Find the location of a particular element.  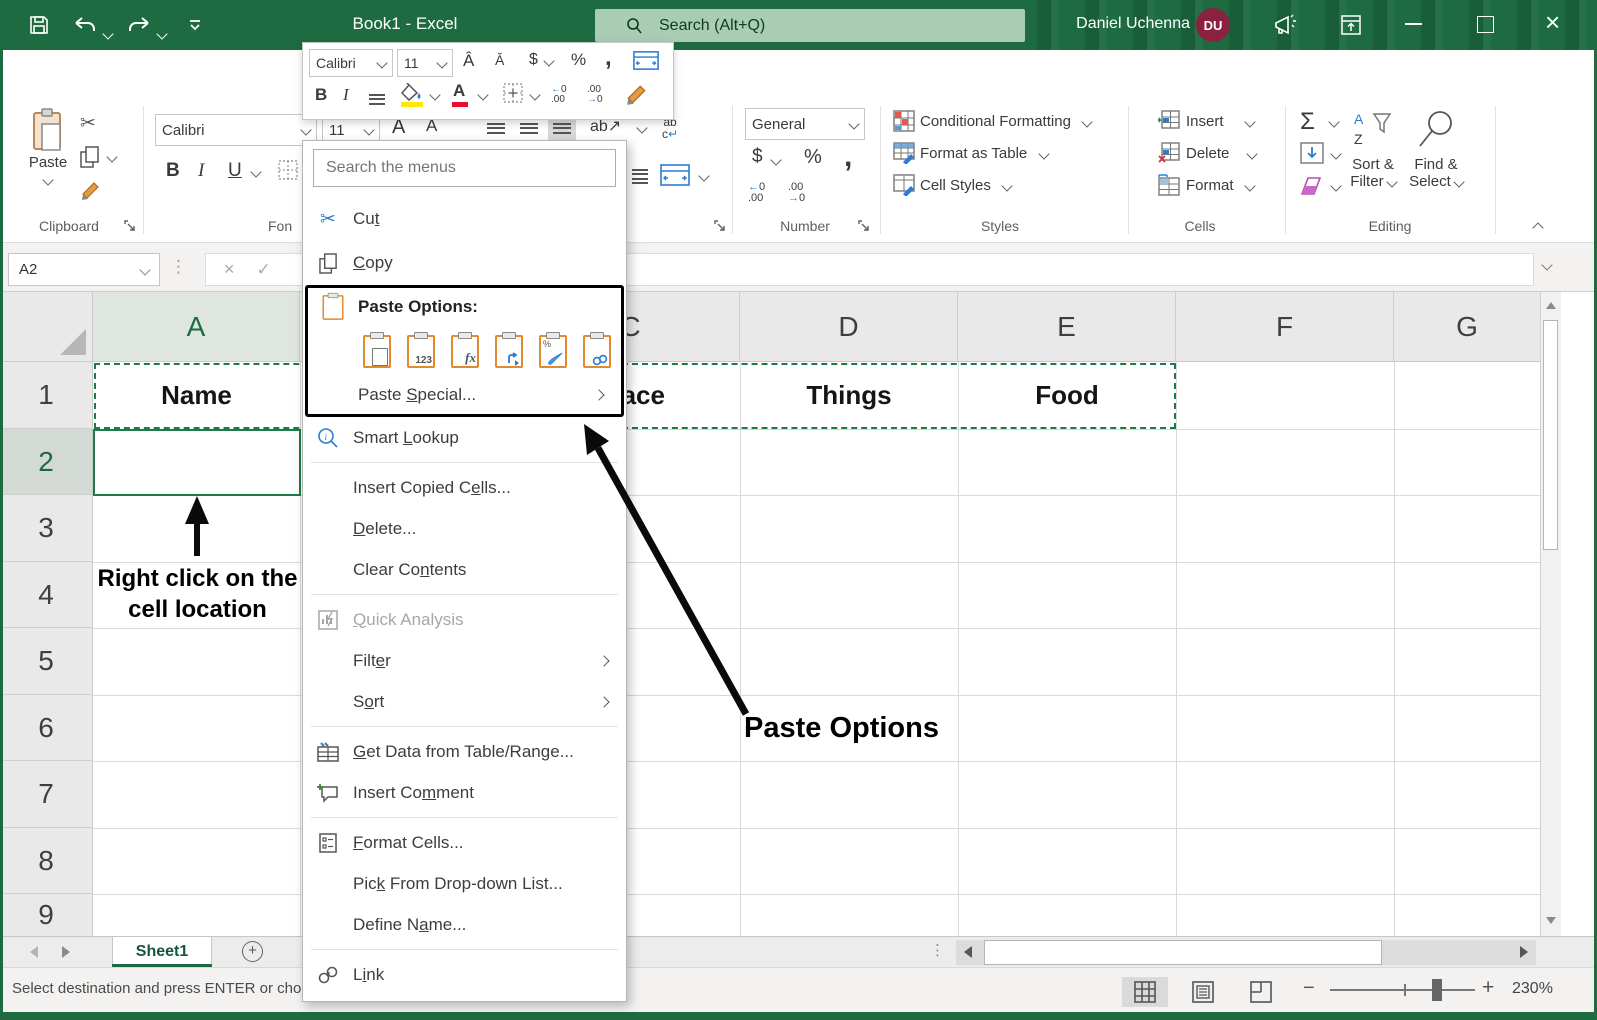

clipboard-dialog-launcher-icon is located at coordinates (130, 226).